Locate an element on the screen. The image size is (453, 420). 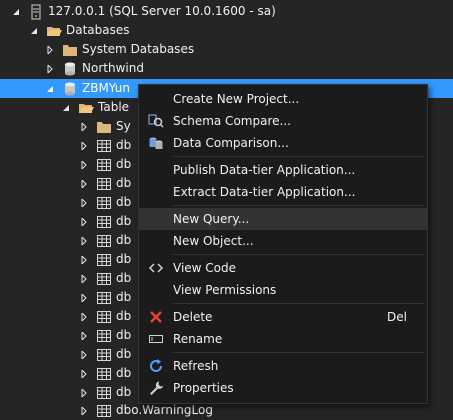
menu-item-rename: Rename is located at coordinates (283, 339).